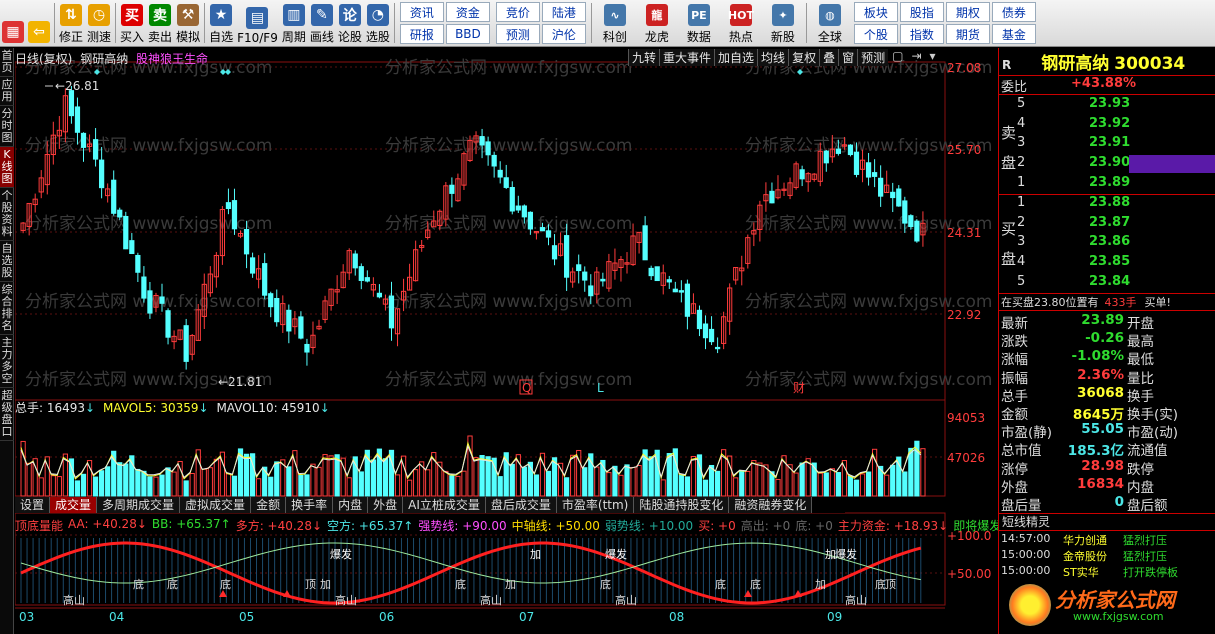  Describe the element at coordinates (897, 57) in the screenshot. I see `lock-icon: ▢` at that location.